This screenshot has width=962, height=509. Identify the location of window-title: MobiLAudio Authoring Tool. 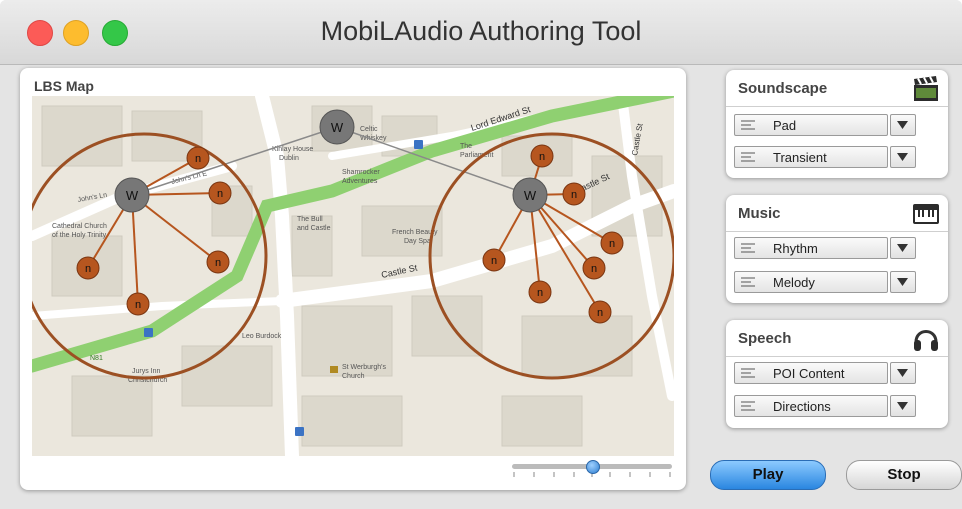
(481, 31).